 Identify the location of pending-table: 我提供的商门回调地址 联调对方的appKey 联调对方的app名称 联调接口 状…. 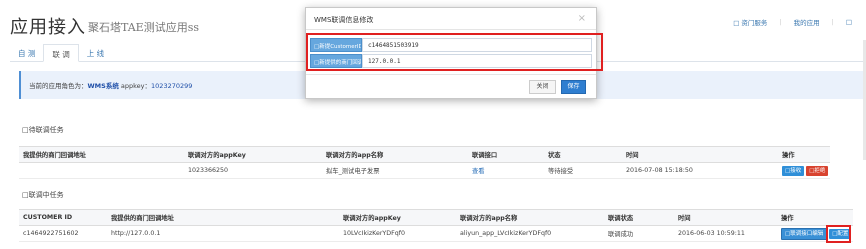
(425, 162).